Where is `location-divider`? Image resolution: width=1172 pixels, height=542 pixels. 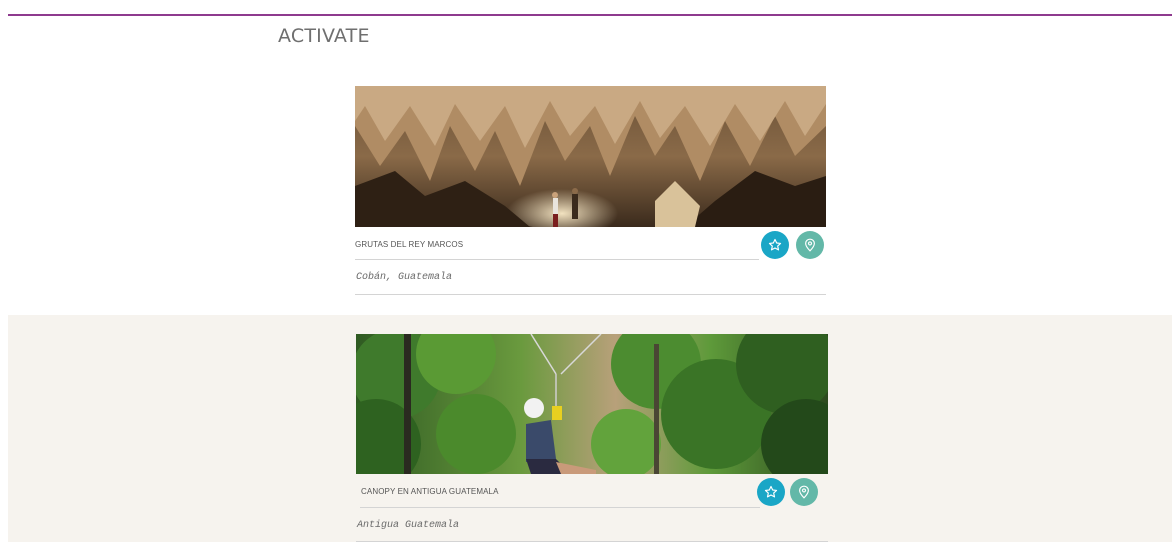 location-divider is located at coordinates (590, 294).